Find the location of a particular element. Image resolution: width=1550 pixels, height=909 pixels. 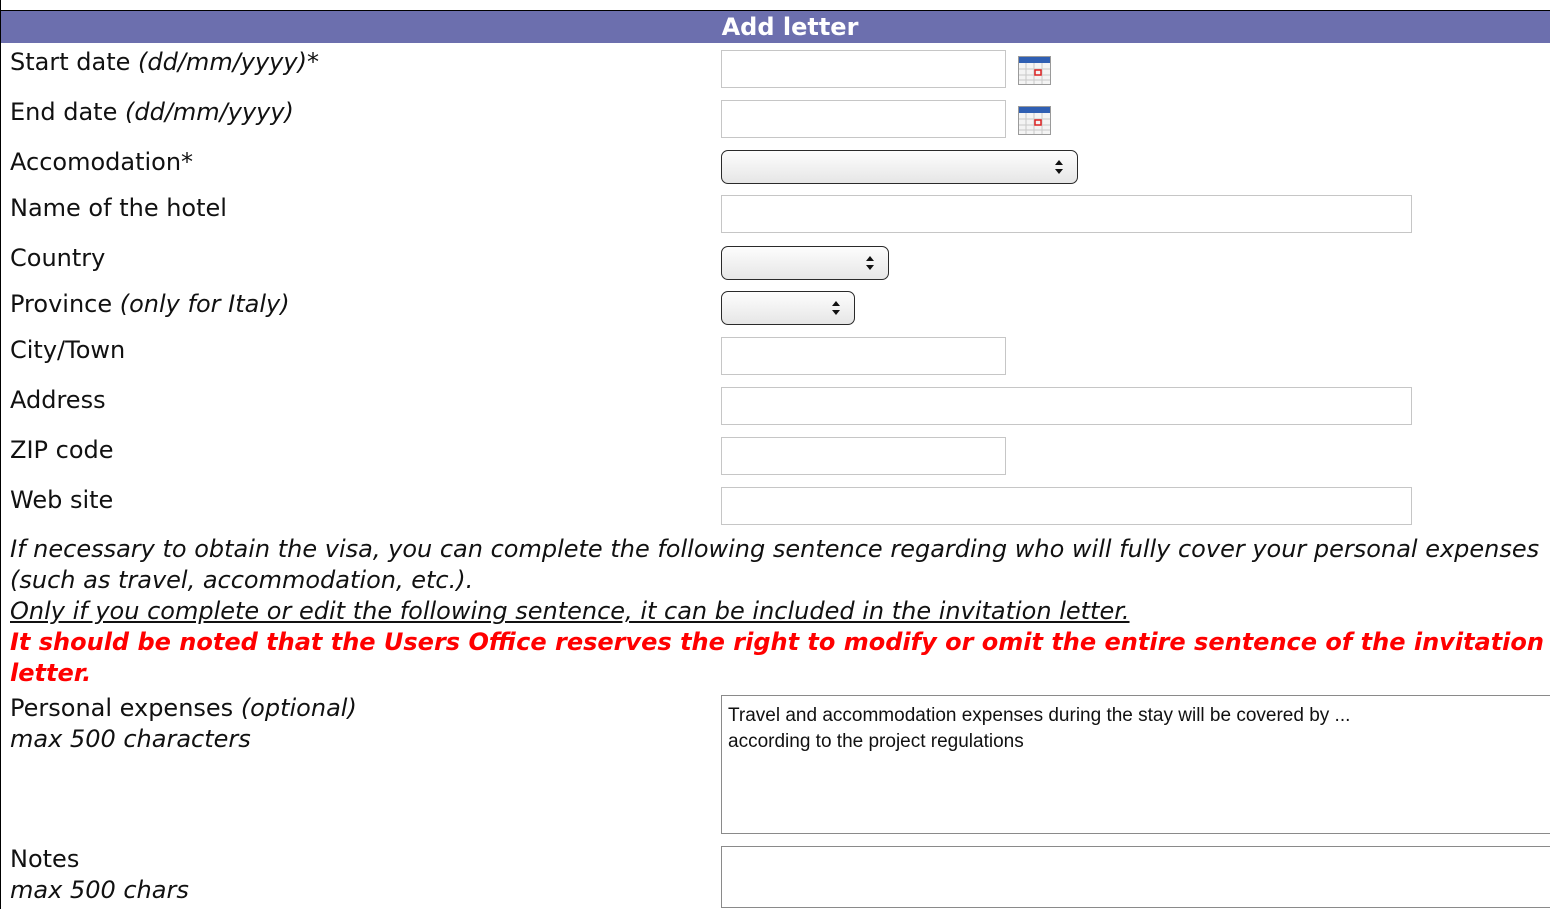

country-label: Country is located at coordinates (58, 258).